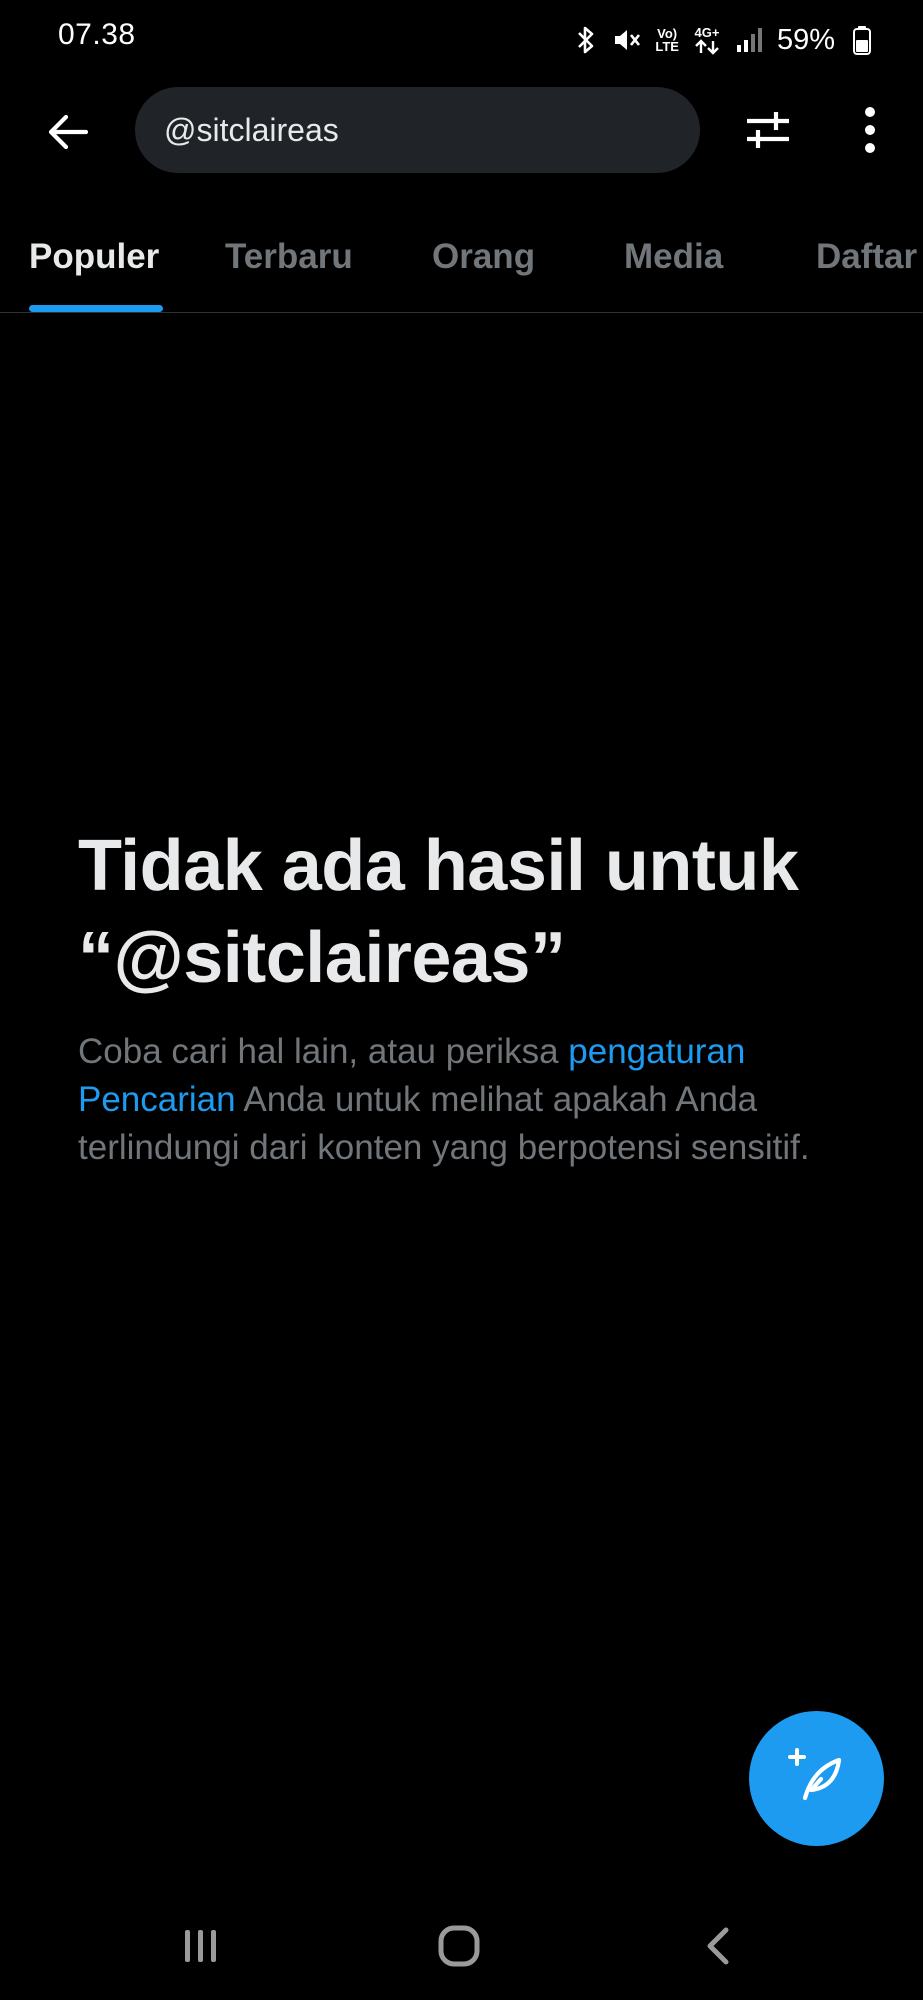  I want to click on filter-sliders-icon, so click(768, 132).